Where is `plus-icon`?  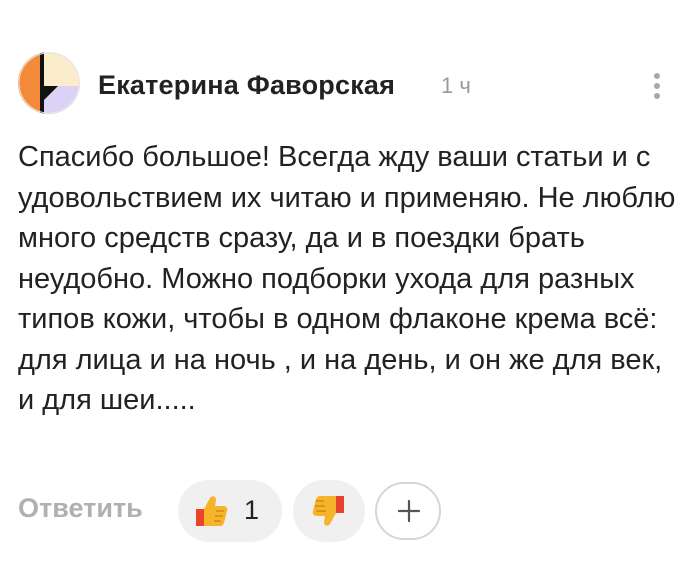
plus-icon is located at coordinates (409, 511).